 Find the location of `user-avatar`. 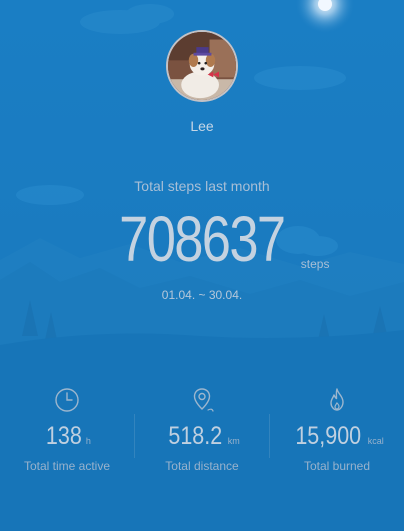

user-avatar is located at coordinates (202, 66).